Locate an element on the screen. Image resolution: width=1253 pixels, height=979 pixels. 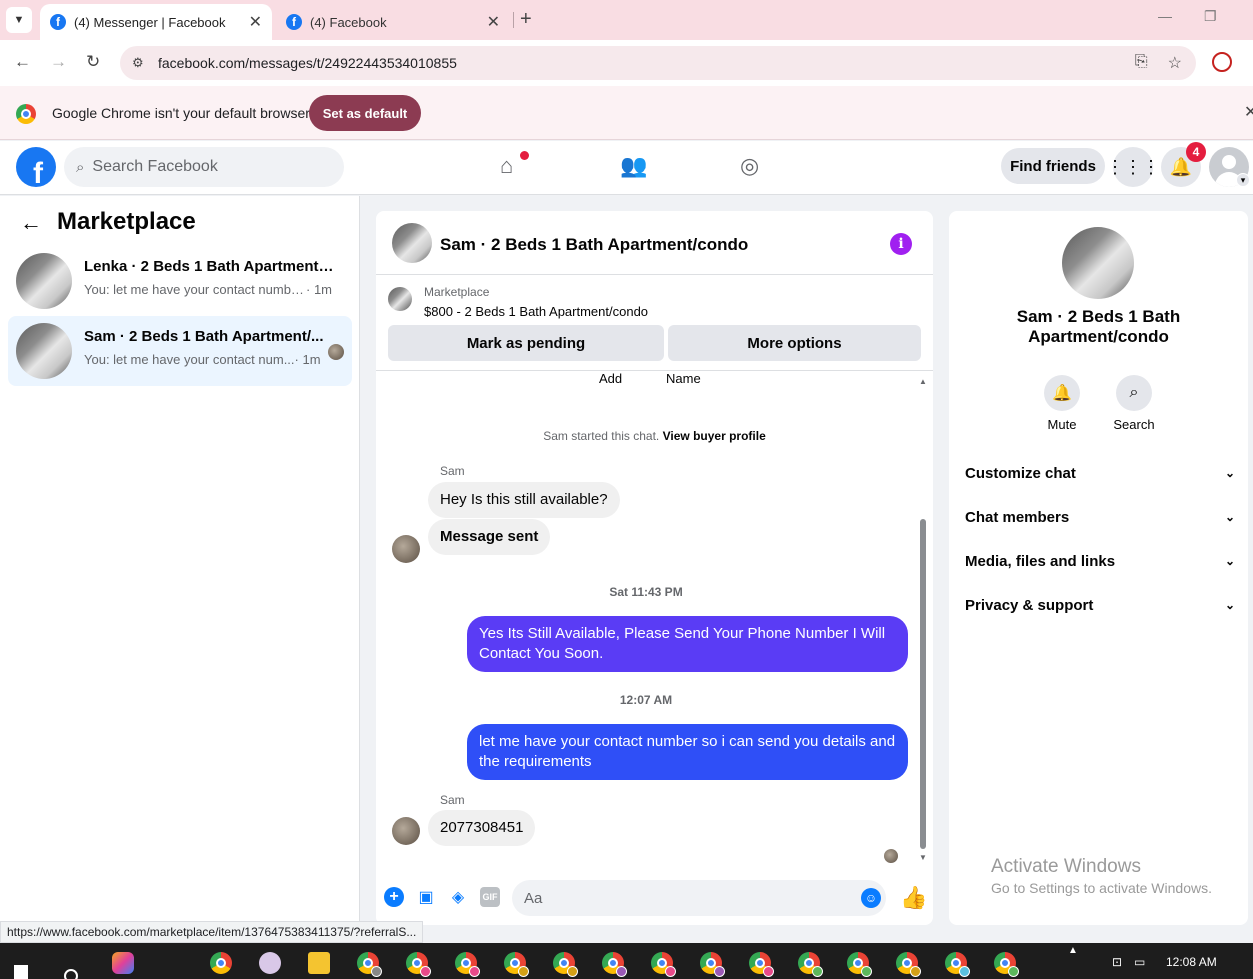
media-files-links-section: Media, files and links ⌄ is located at coordinates (1100, 561).